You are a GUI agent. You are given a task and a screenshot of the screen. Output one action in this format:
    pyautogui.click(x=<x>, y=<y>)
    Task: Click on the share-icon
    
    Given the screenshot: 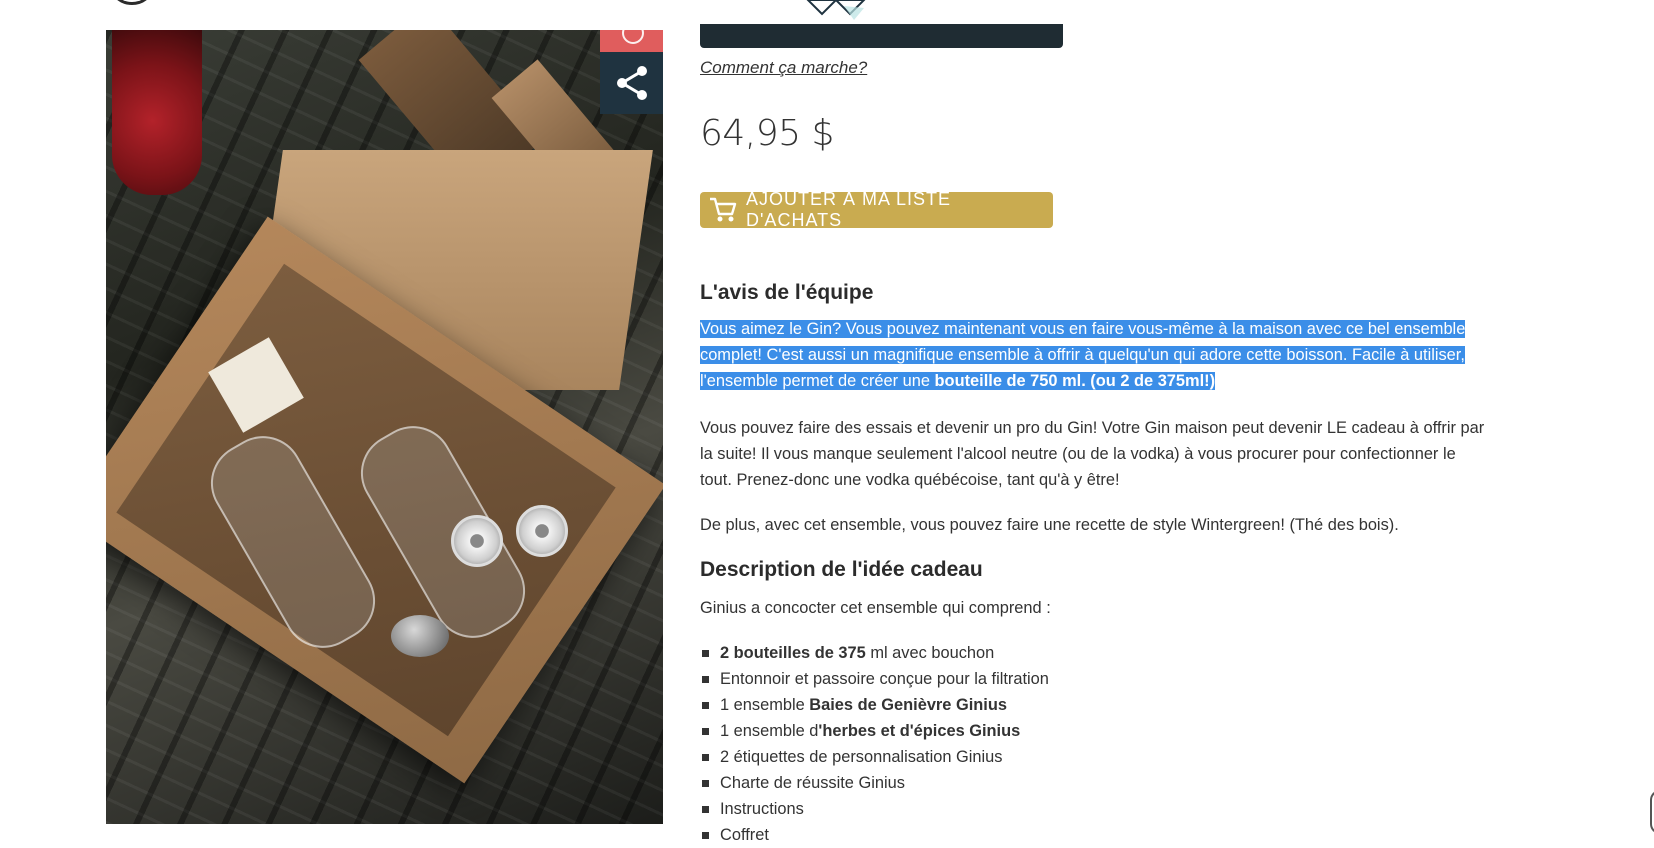 What is the action you would take?
    pyautogui.click(x=631, y=83)
    